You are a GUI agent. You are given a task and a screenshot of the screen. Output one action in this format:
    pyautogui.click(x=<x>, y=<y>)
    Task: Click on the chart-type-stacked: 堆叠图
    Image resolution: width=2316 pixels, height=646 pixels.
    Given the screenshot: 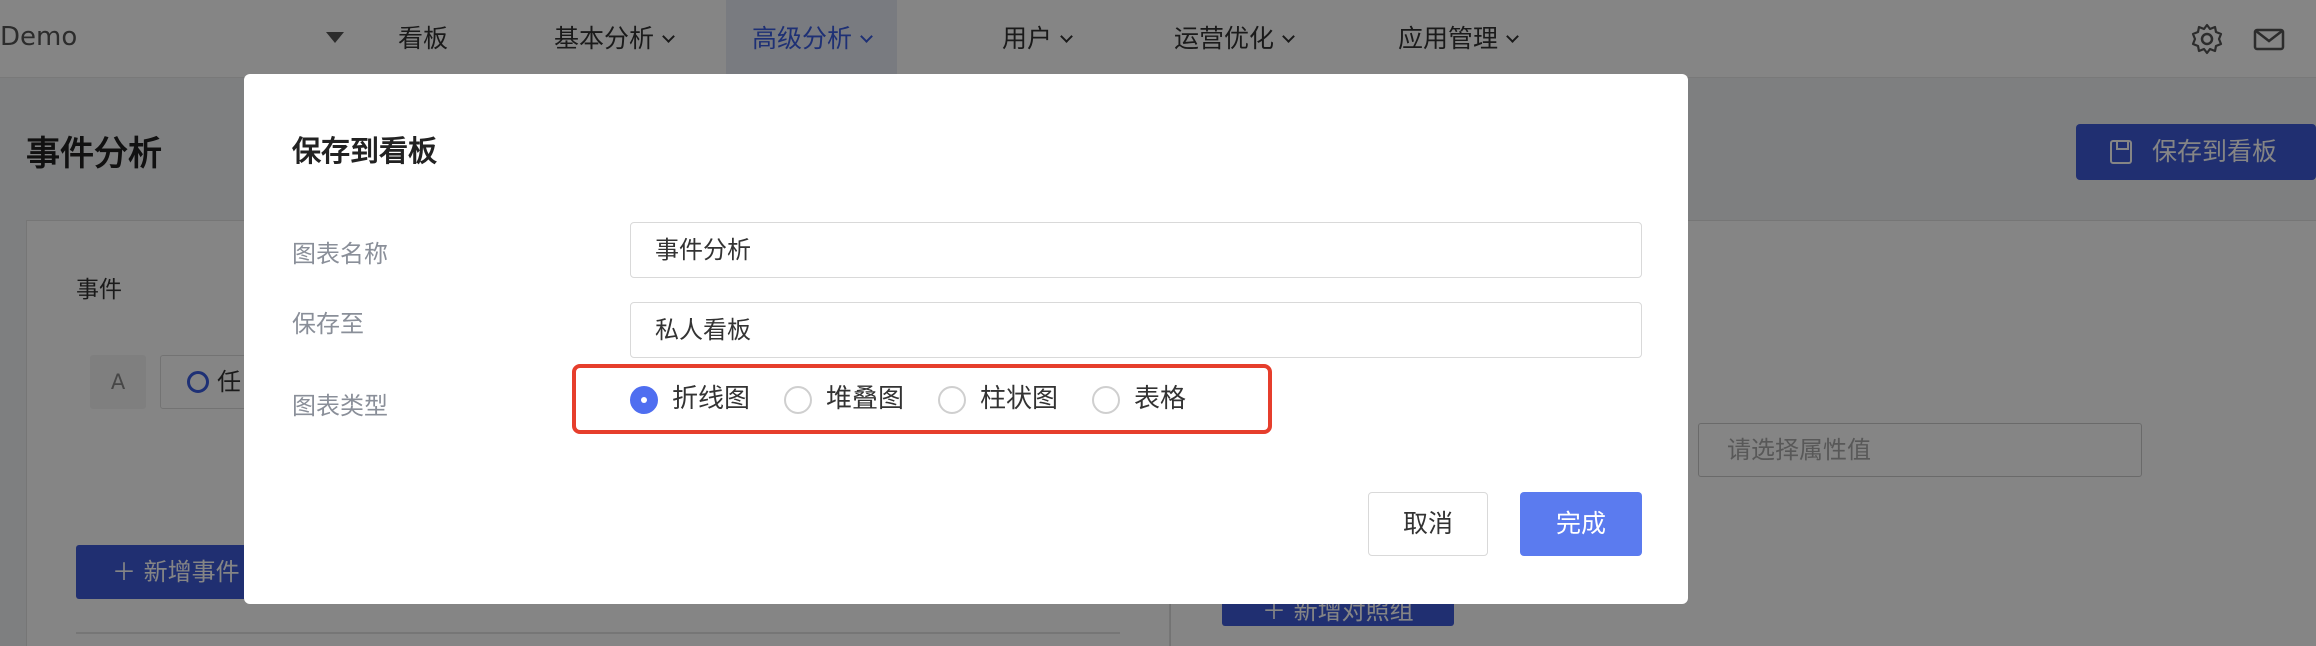 What is the action you would take?
    pyautogui.click(x=844, y=399)
    